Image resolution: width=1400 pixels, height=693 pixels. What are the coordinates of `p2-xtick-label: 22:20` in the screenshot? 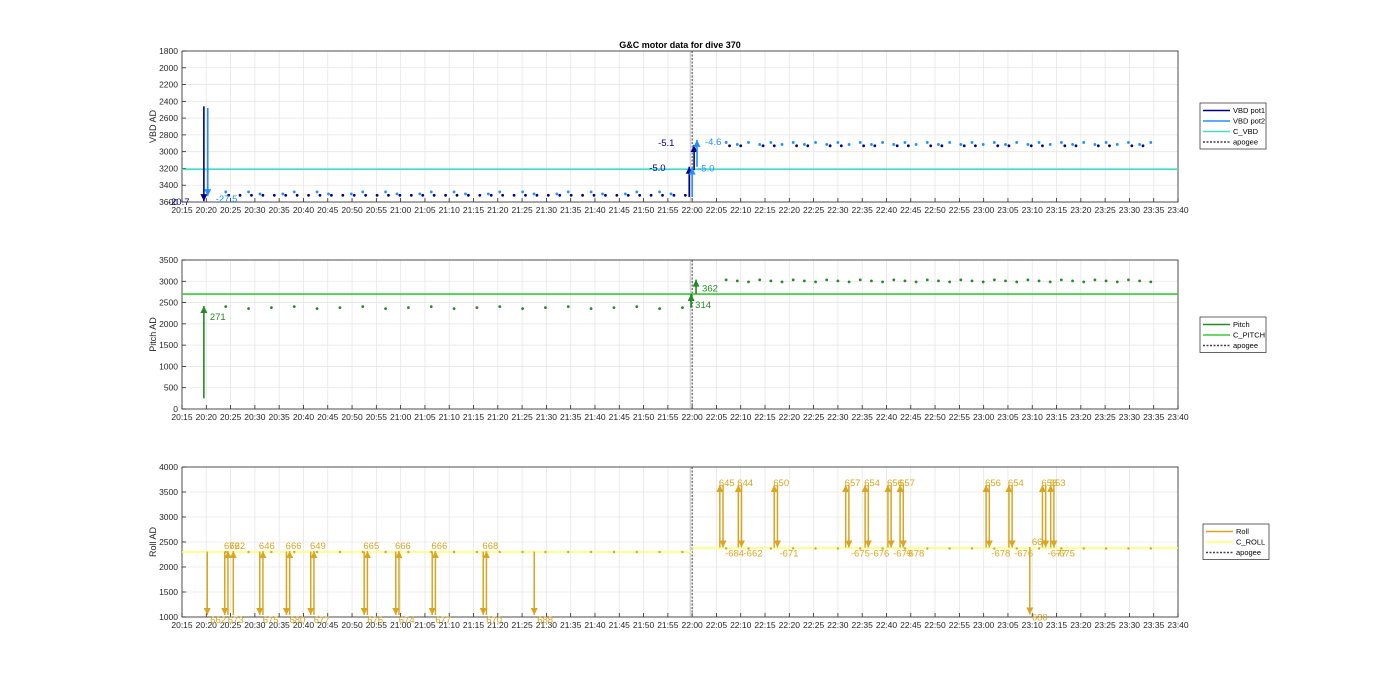 It's located at (790, 625).